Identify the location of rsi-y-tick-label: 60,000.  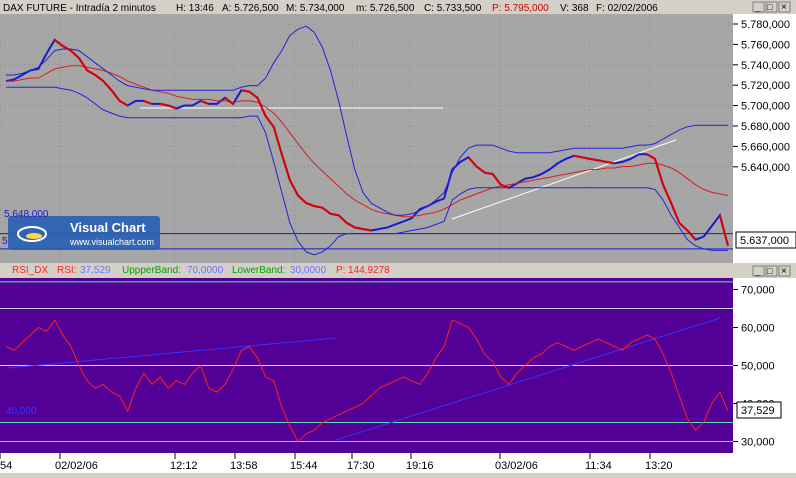
(758, 329).